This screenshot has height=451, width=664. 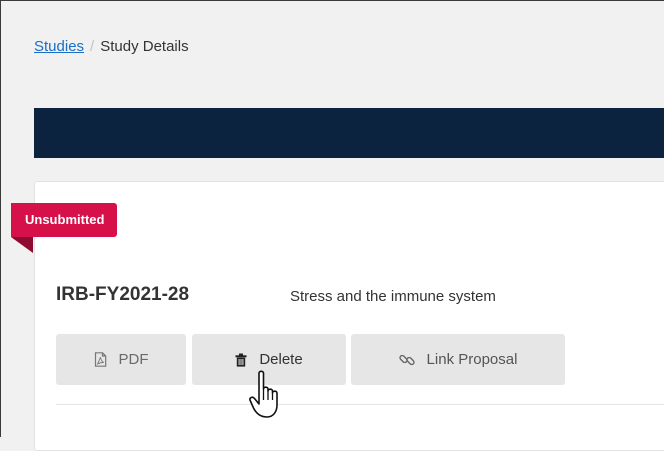 What do you see at coordinates (133, 359) in the screenshot?
I see `pdf-button-label: PDF` at bounding box center [133, 359].